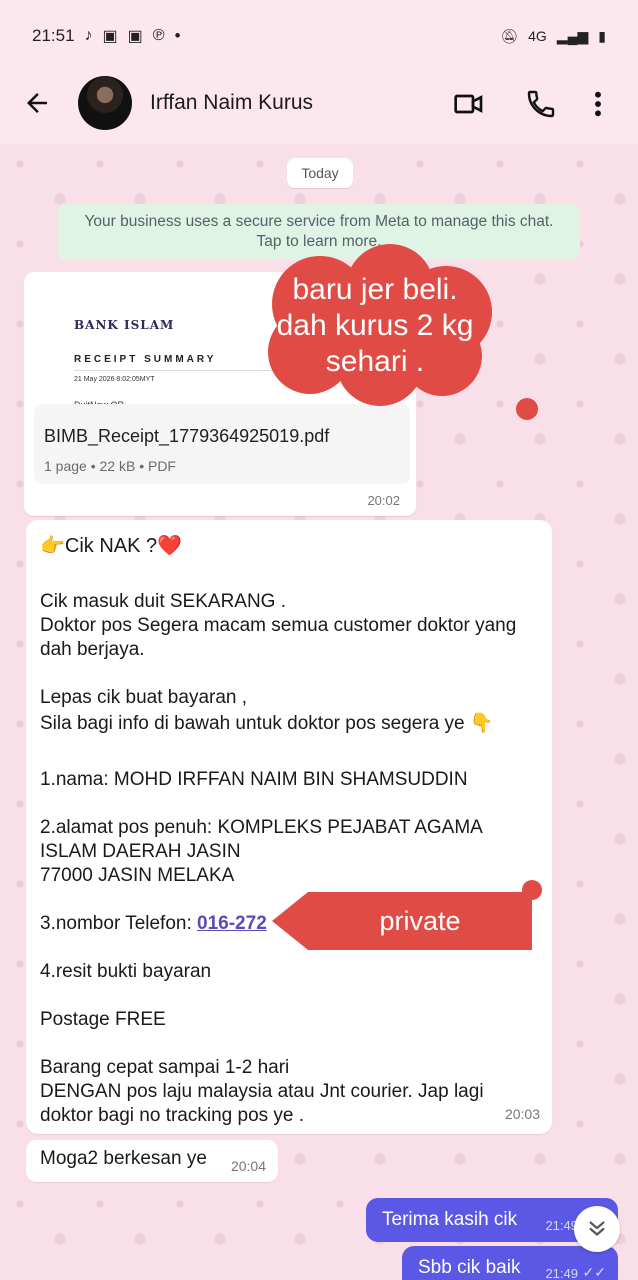 This screenshot has height=1280, width=638. Describe the element at coordinates (114, 379) in the screenshot. I see `receipt-date: 21 May 2026 8:02:05MYT` at that location.